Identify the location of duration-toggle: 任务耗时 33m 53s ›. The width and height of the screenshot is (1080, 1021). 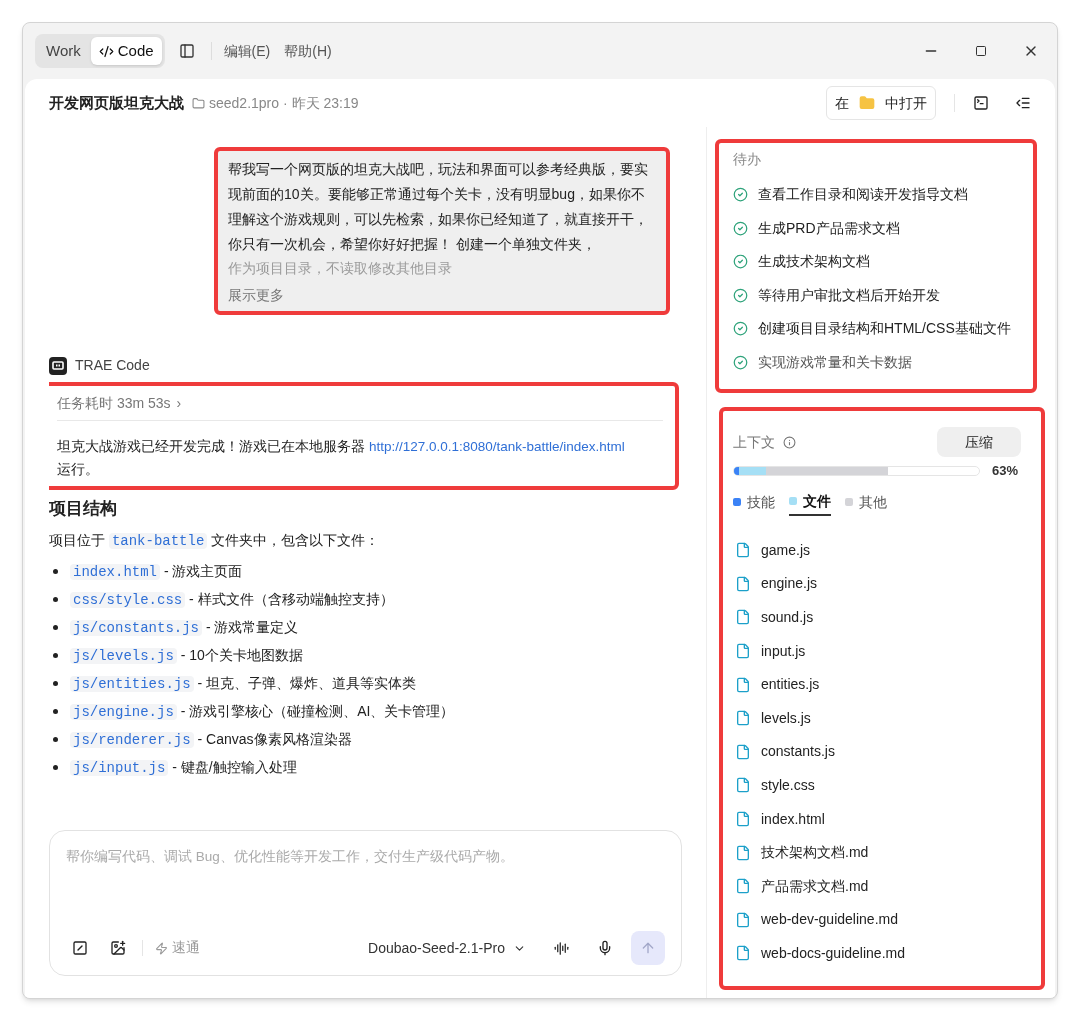
(119, 403).